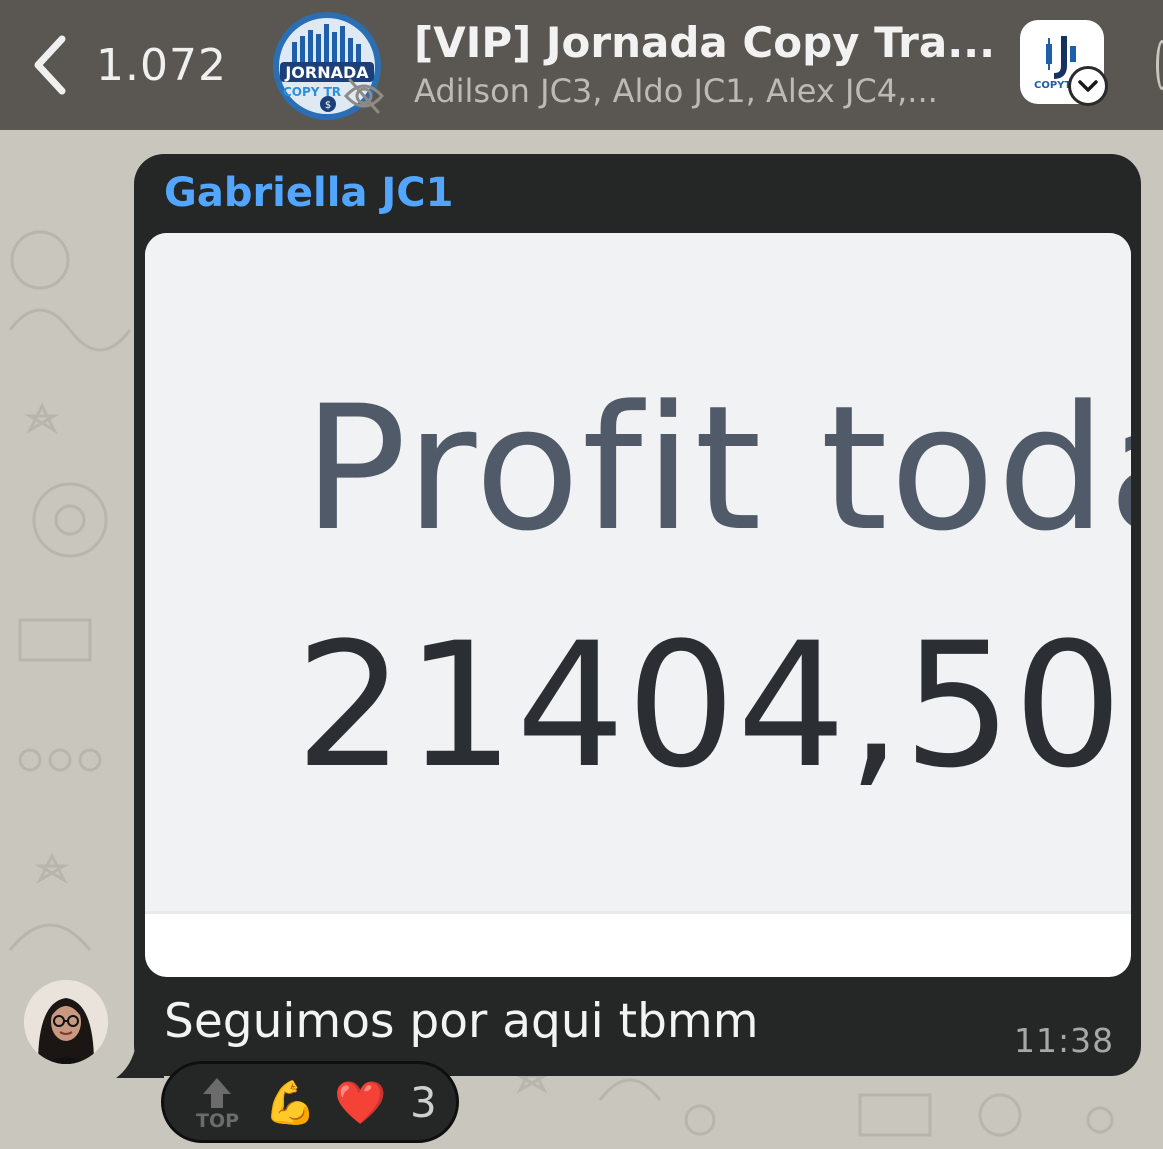  What do you see at coordinates (461, 1021) in the screenshot?
I see `message-caption: Seguimos por aqui tbmm` at bounding box center [461, 1021].